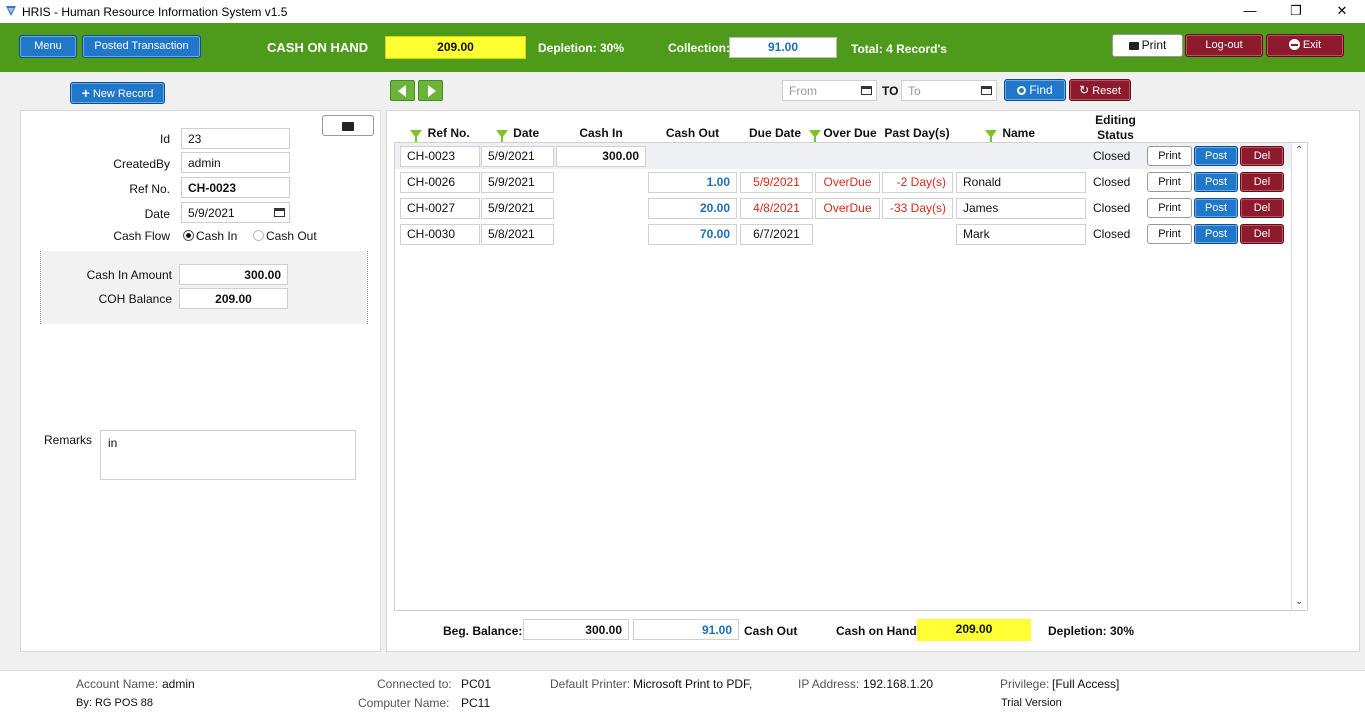 This screenshot has width=1365, height=726. Describe the element at coordinates (1250, 11) in the screenshot. I see `minimize-button: —` at that location.